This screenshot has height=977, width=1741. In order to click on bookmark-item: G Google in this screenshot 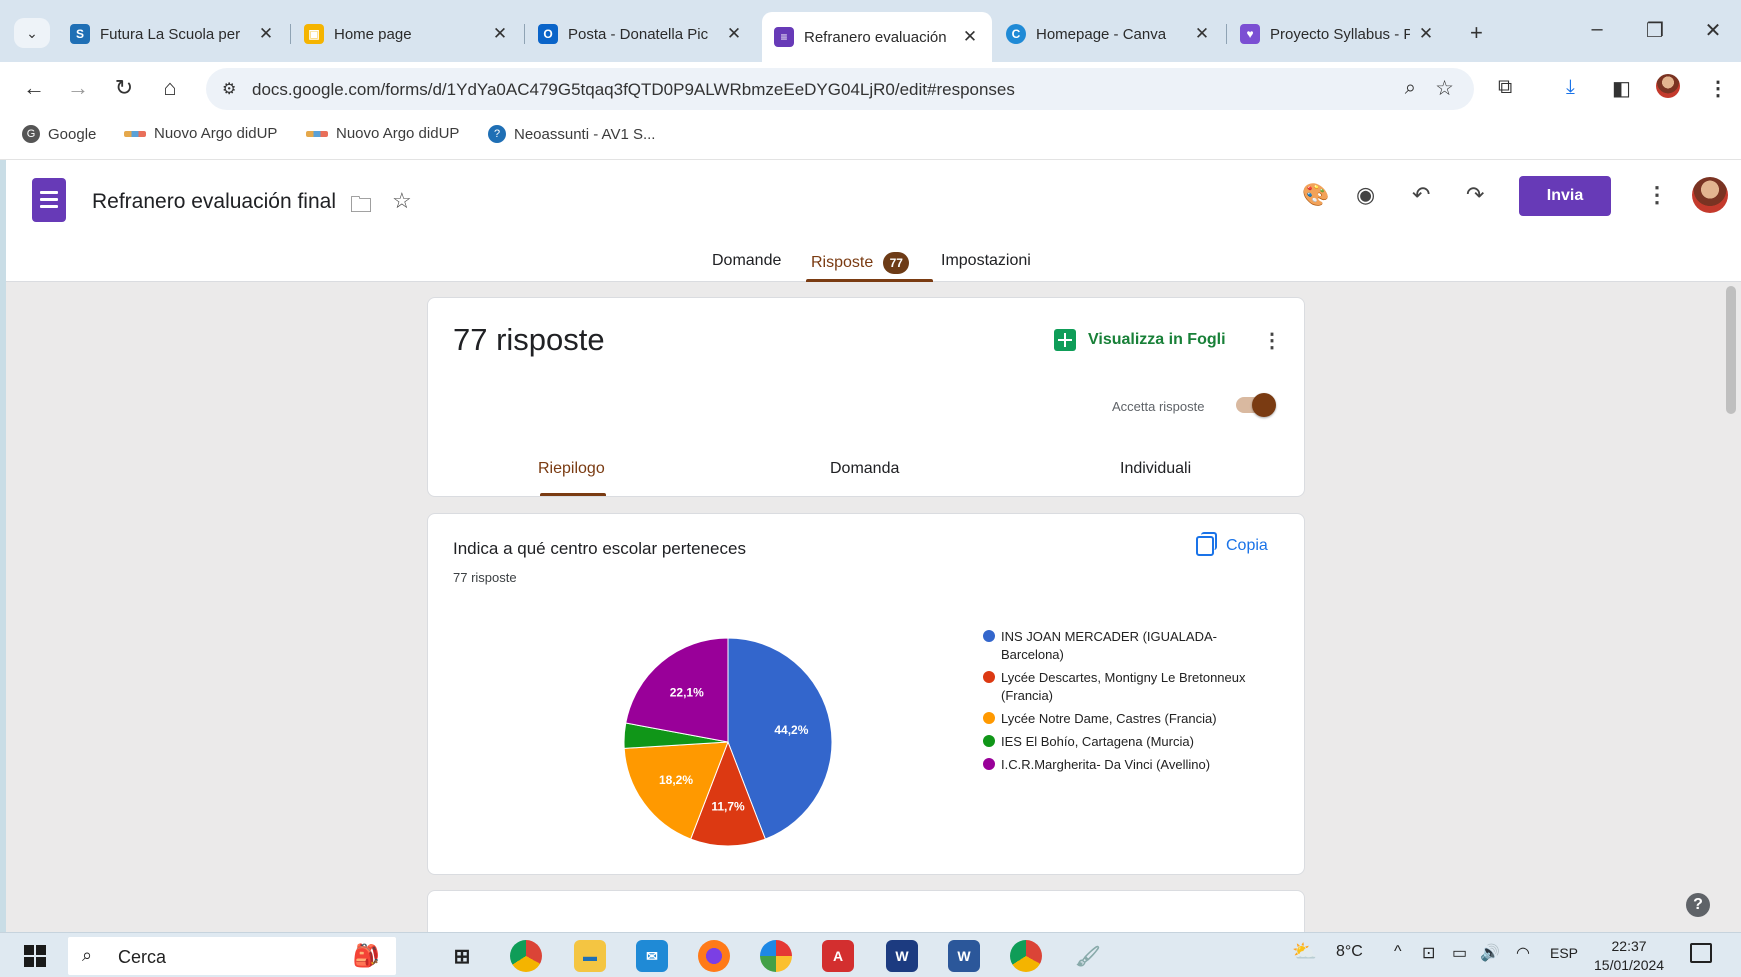, I will do `click(59, 134)`.